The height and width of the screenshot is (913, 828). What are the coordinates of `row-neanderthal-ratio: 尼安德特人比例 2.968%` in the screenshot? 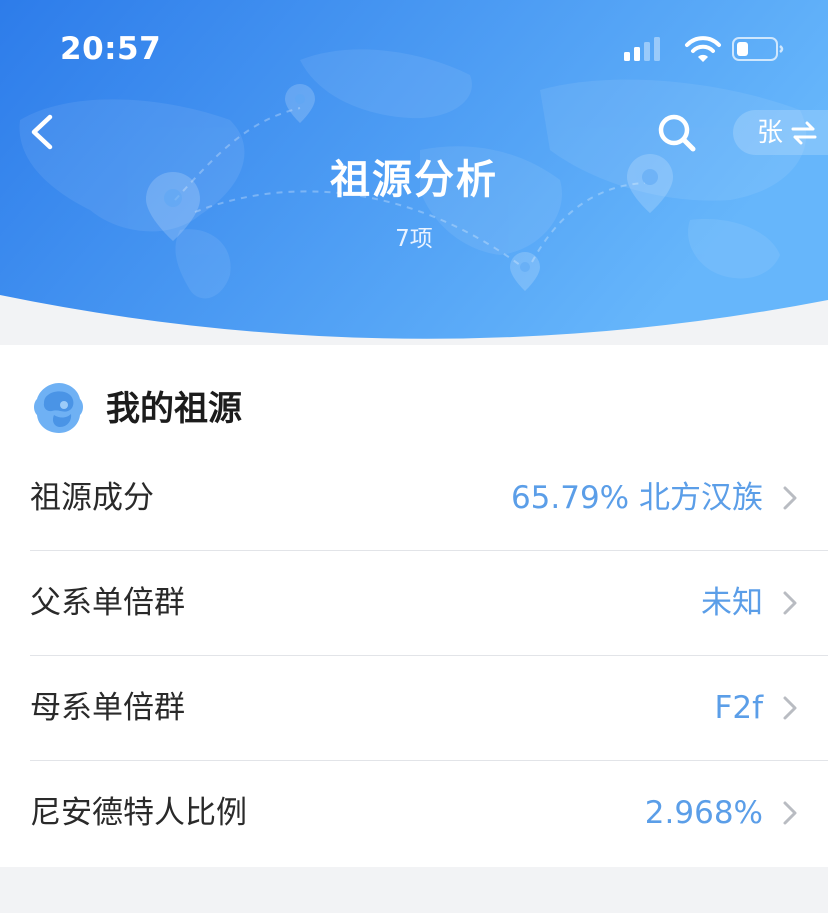 It's located at (414, 812).